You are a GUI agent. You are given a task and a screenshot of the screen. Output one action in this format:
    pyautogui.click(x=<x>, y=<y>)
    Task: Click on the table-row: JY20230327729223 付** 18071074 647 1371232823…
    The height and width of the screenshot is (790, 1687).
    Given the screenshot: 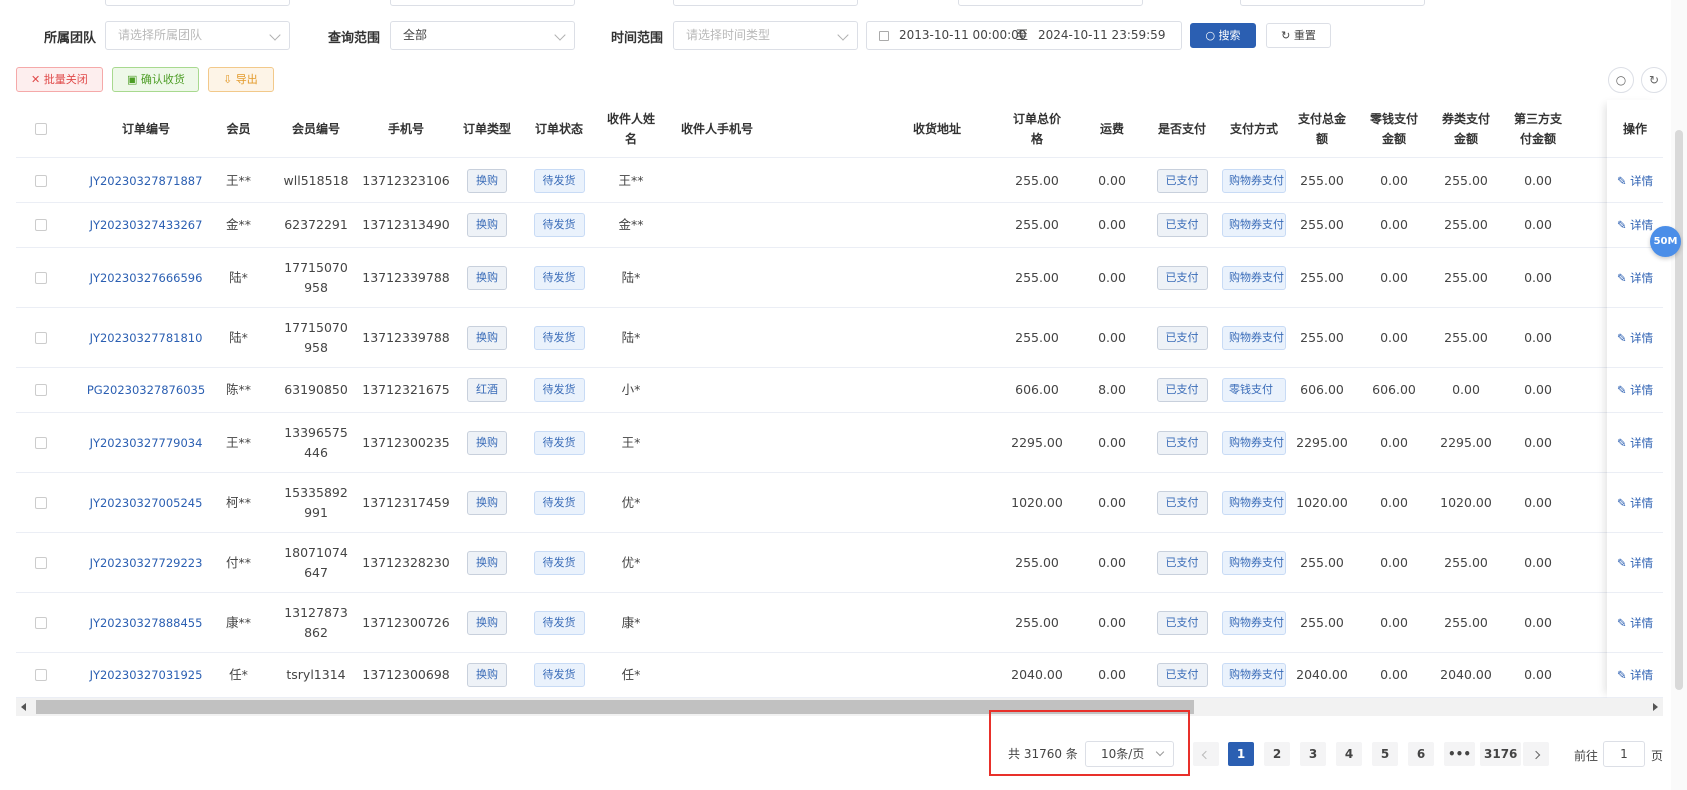 What is the action you would take?
    pyautogui.click(x=839, y=563)
    